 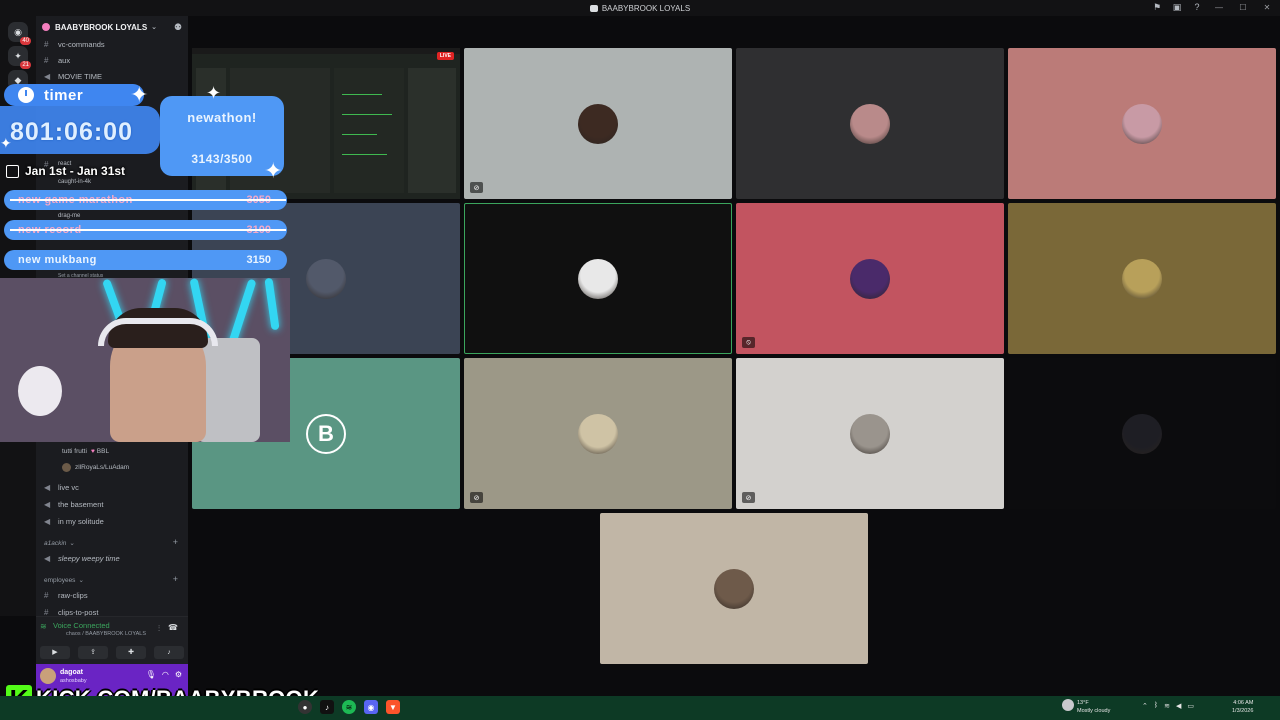 I want to click on brave-icon: ▼, so click(x=393, y=707).